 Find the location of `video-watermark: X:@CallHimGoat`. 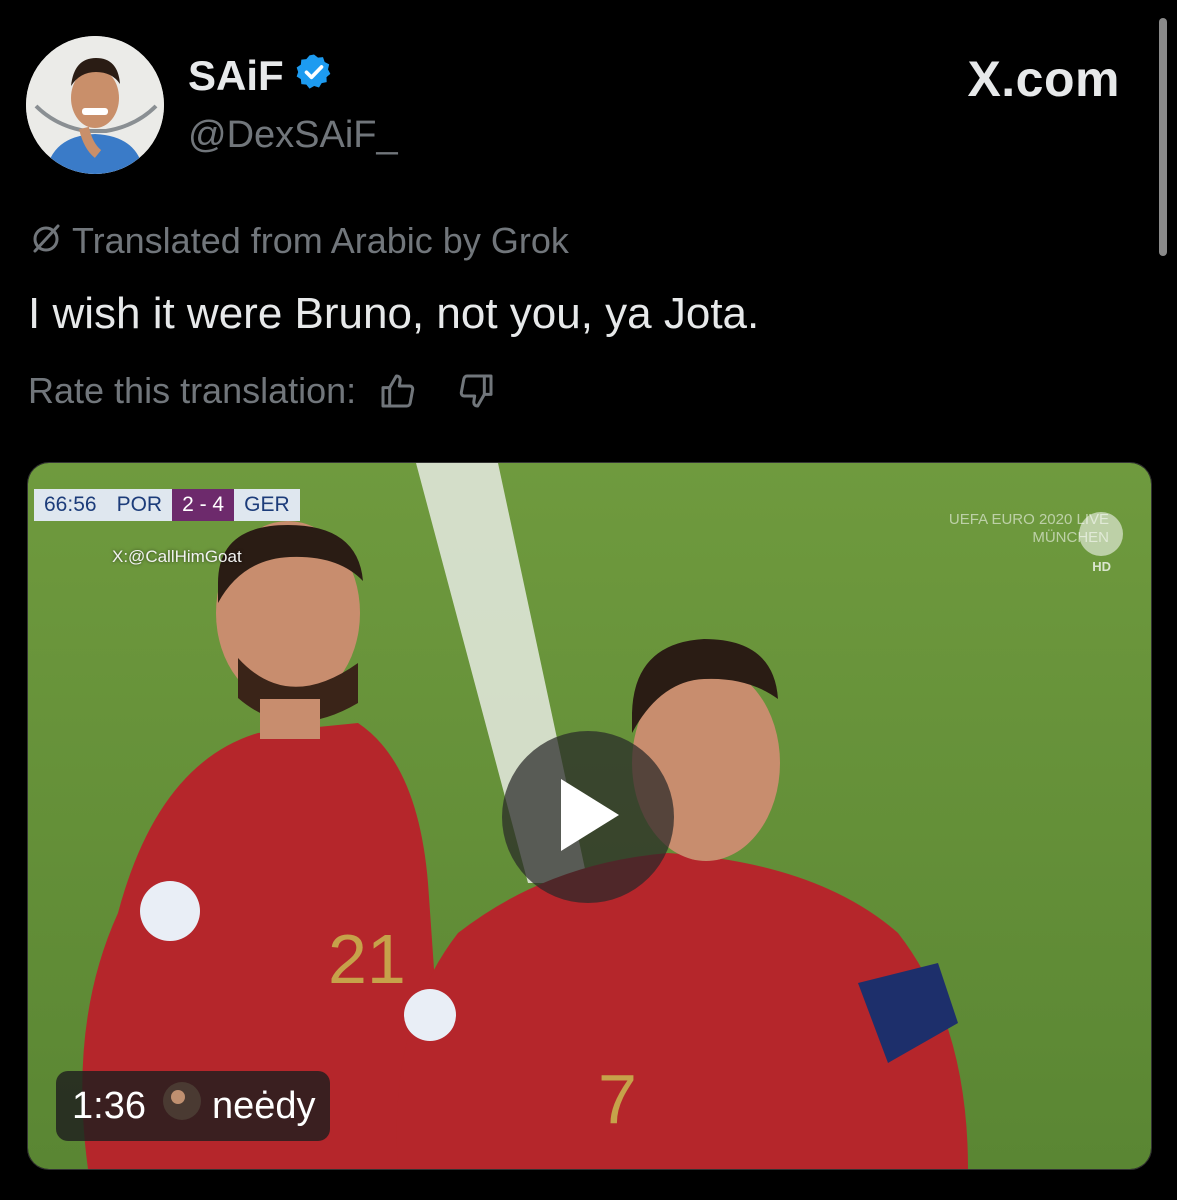

video-watermark: X:@CallHimGoat is located at coordinates (177, 556).